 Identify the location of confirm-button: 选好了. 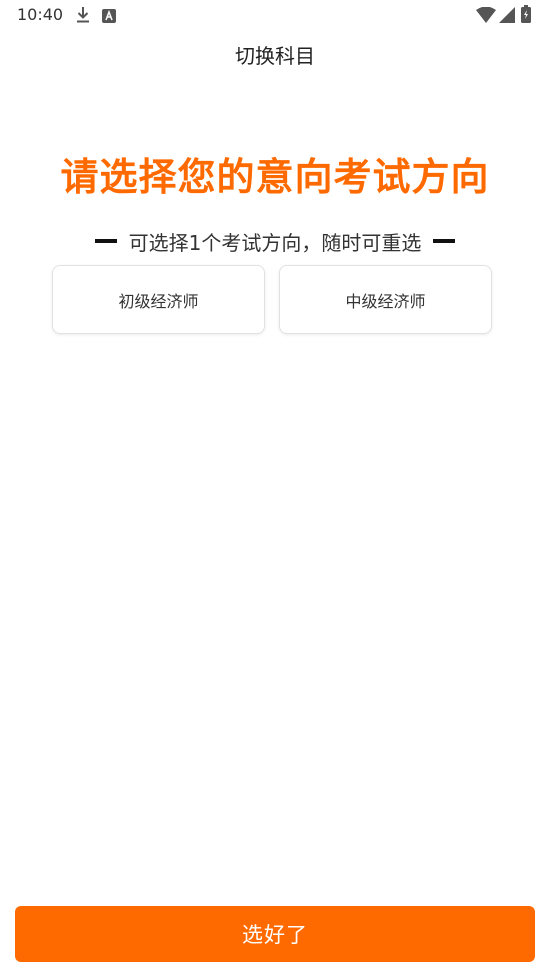
(275, 934).